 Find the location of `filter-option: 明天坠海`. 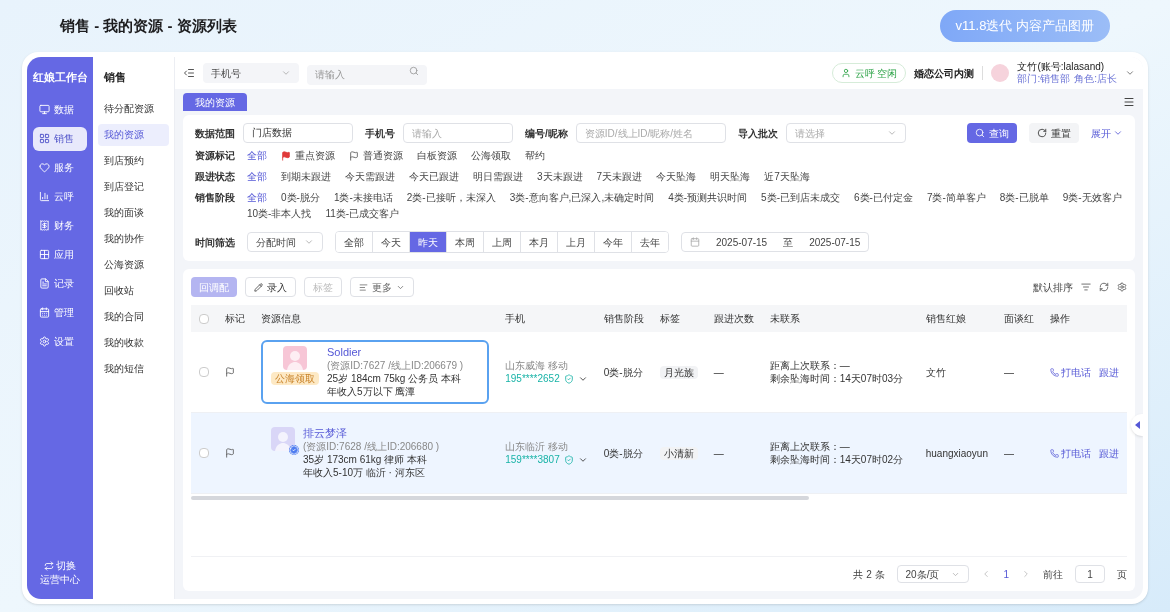

filter-option: 明天坠海 is located at coordinates (730, 177).